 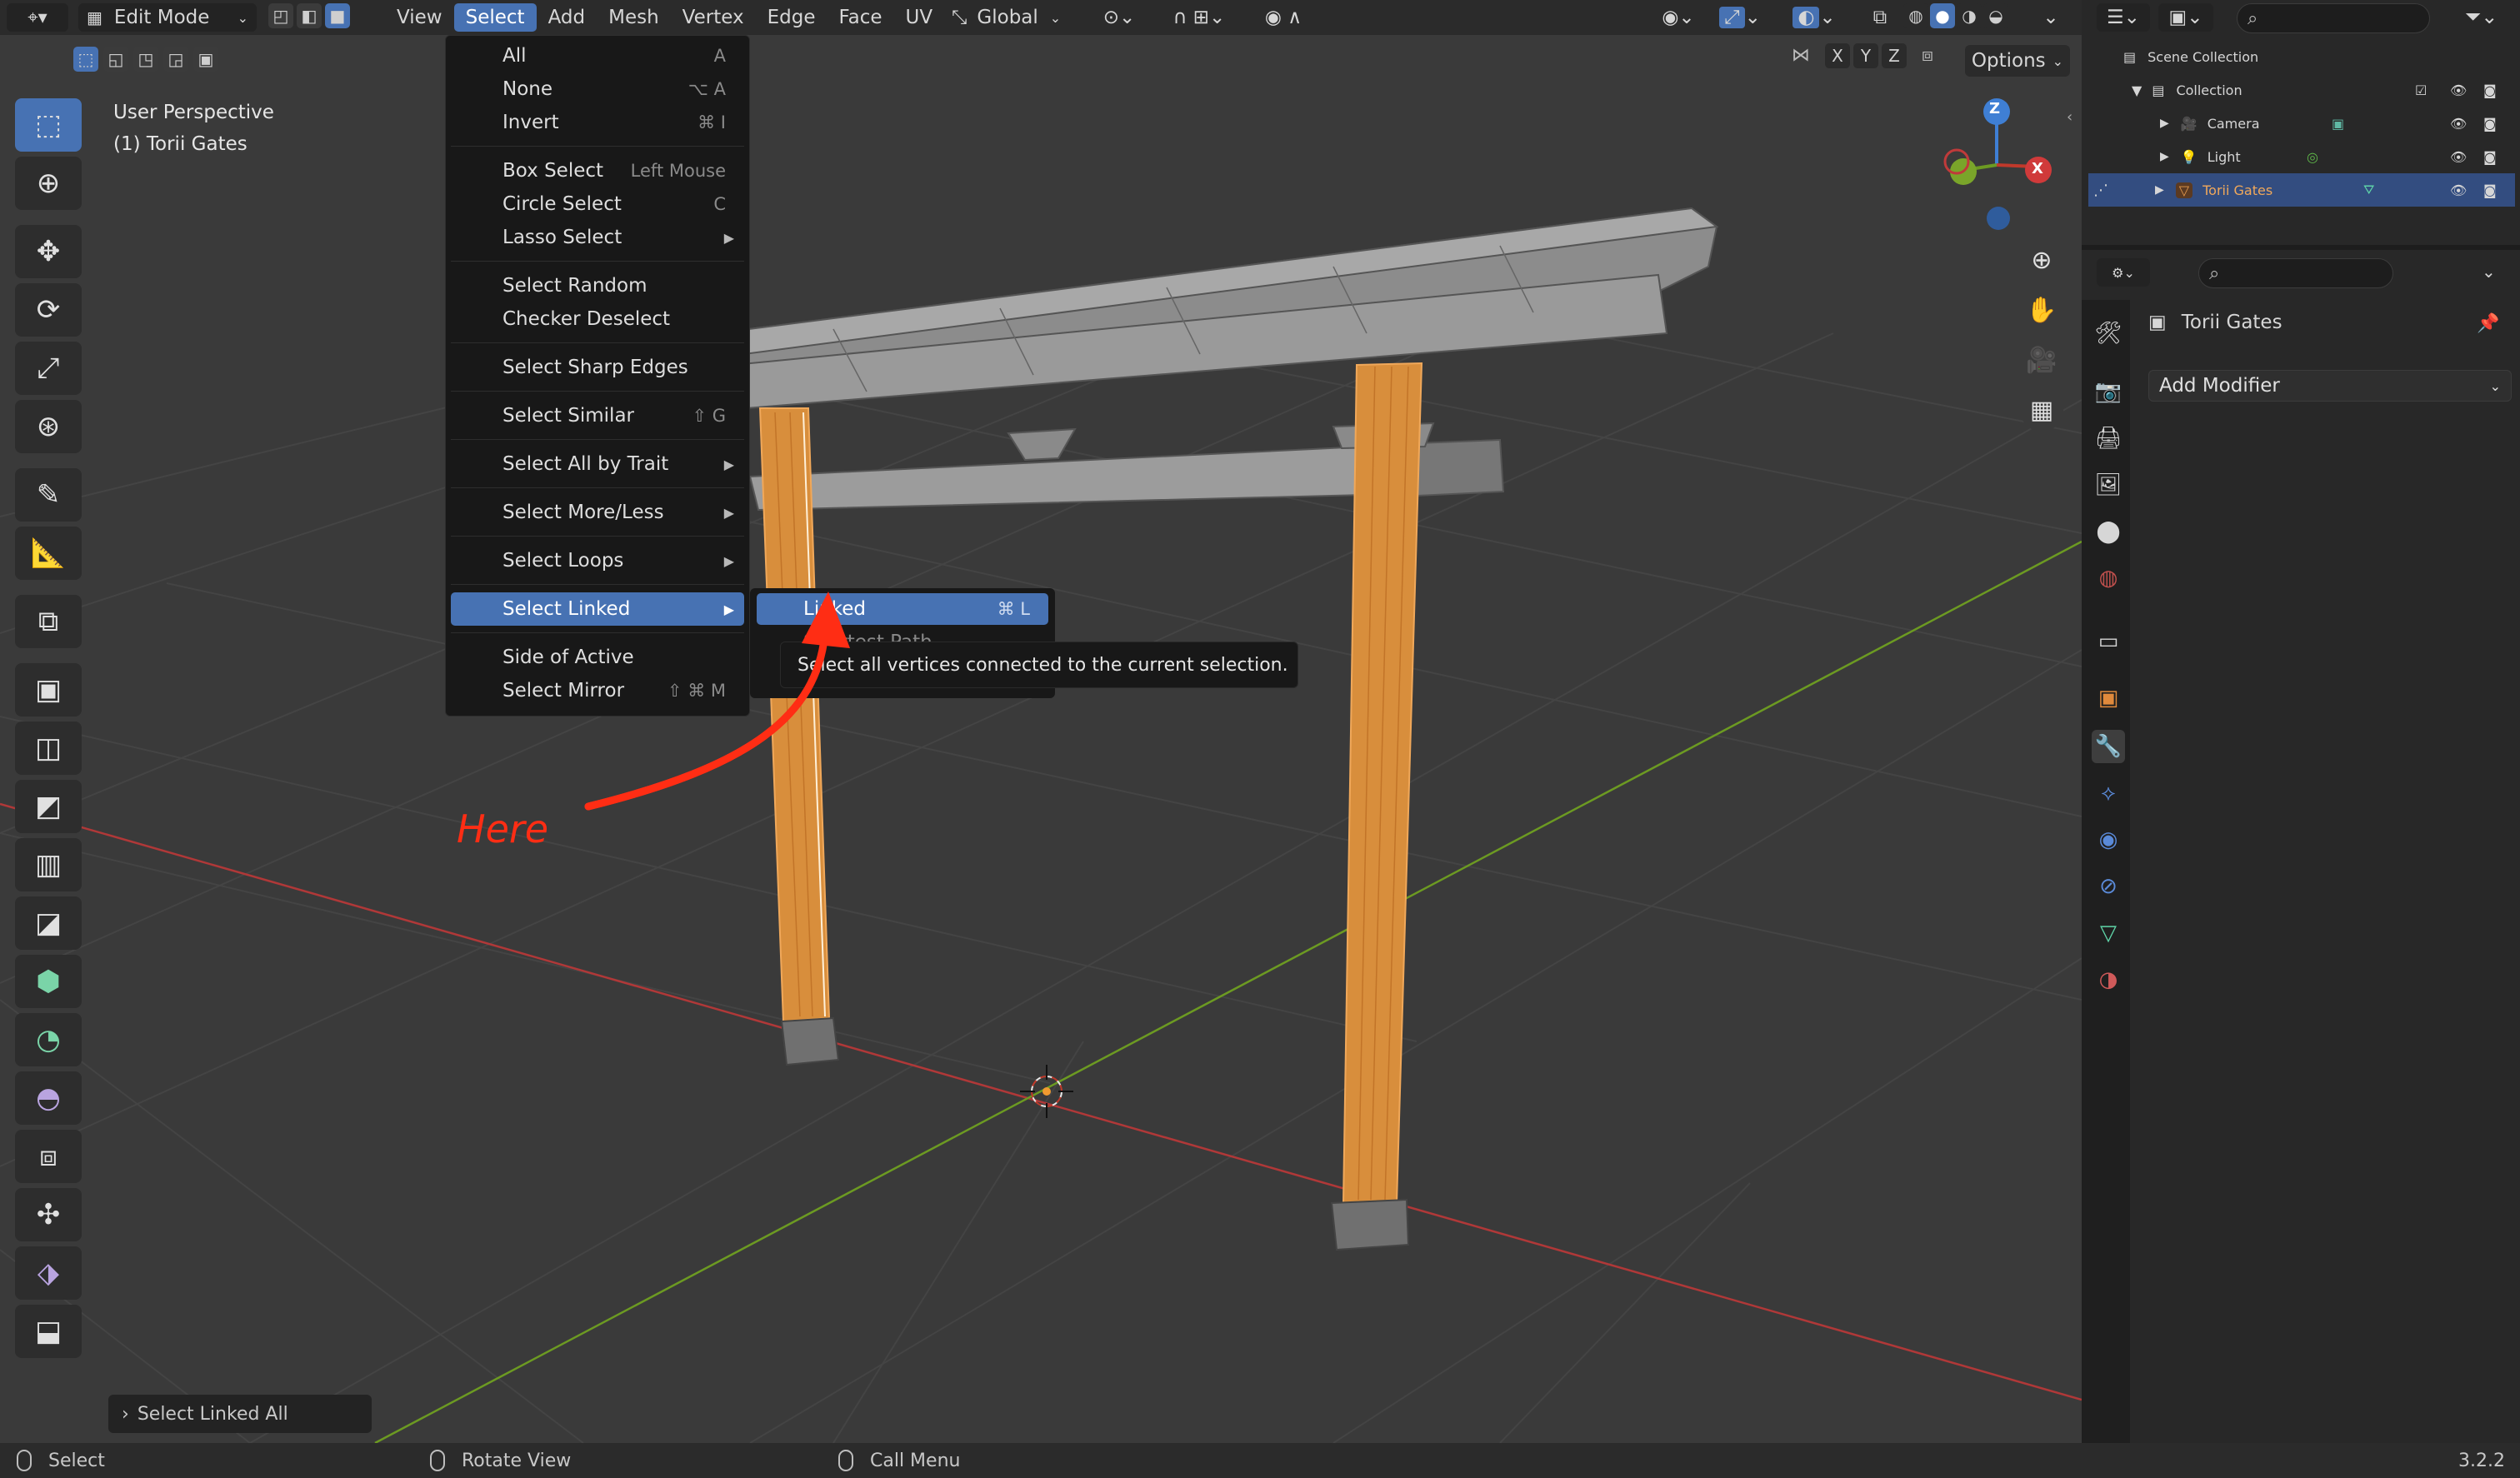 What do you see at coordinates (76, 1461) in the screenshot?
I see `status-left-label: Select` at bounding box center [76, 1461].